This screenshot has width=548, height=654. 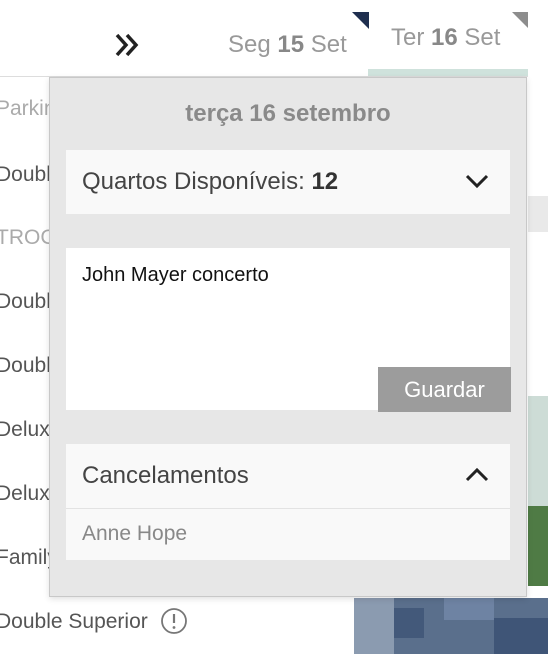 I want to click on day-label: Ter 16 Set, so click(x=446, y=37).